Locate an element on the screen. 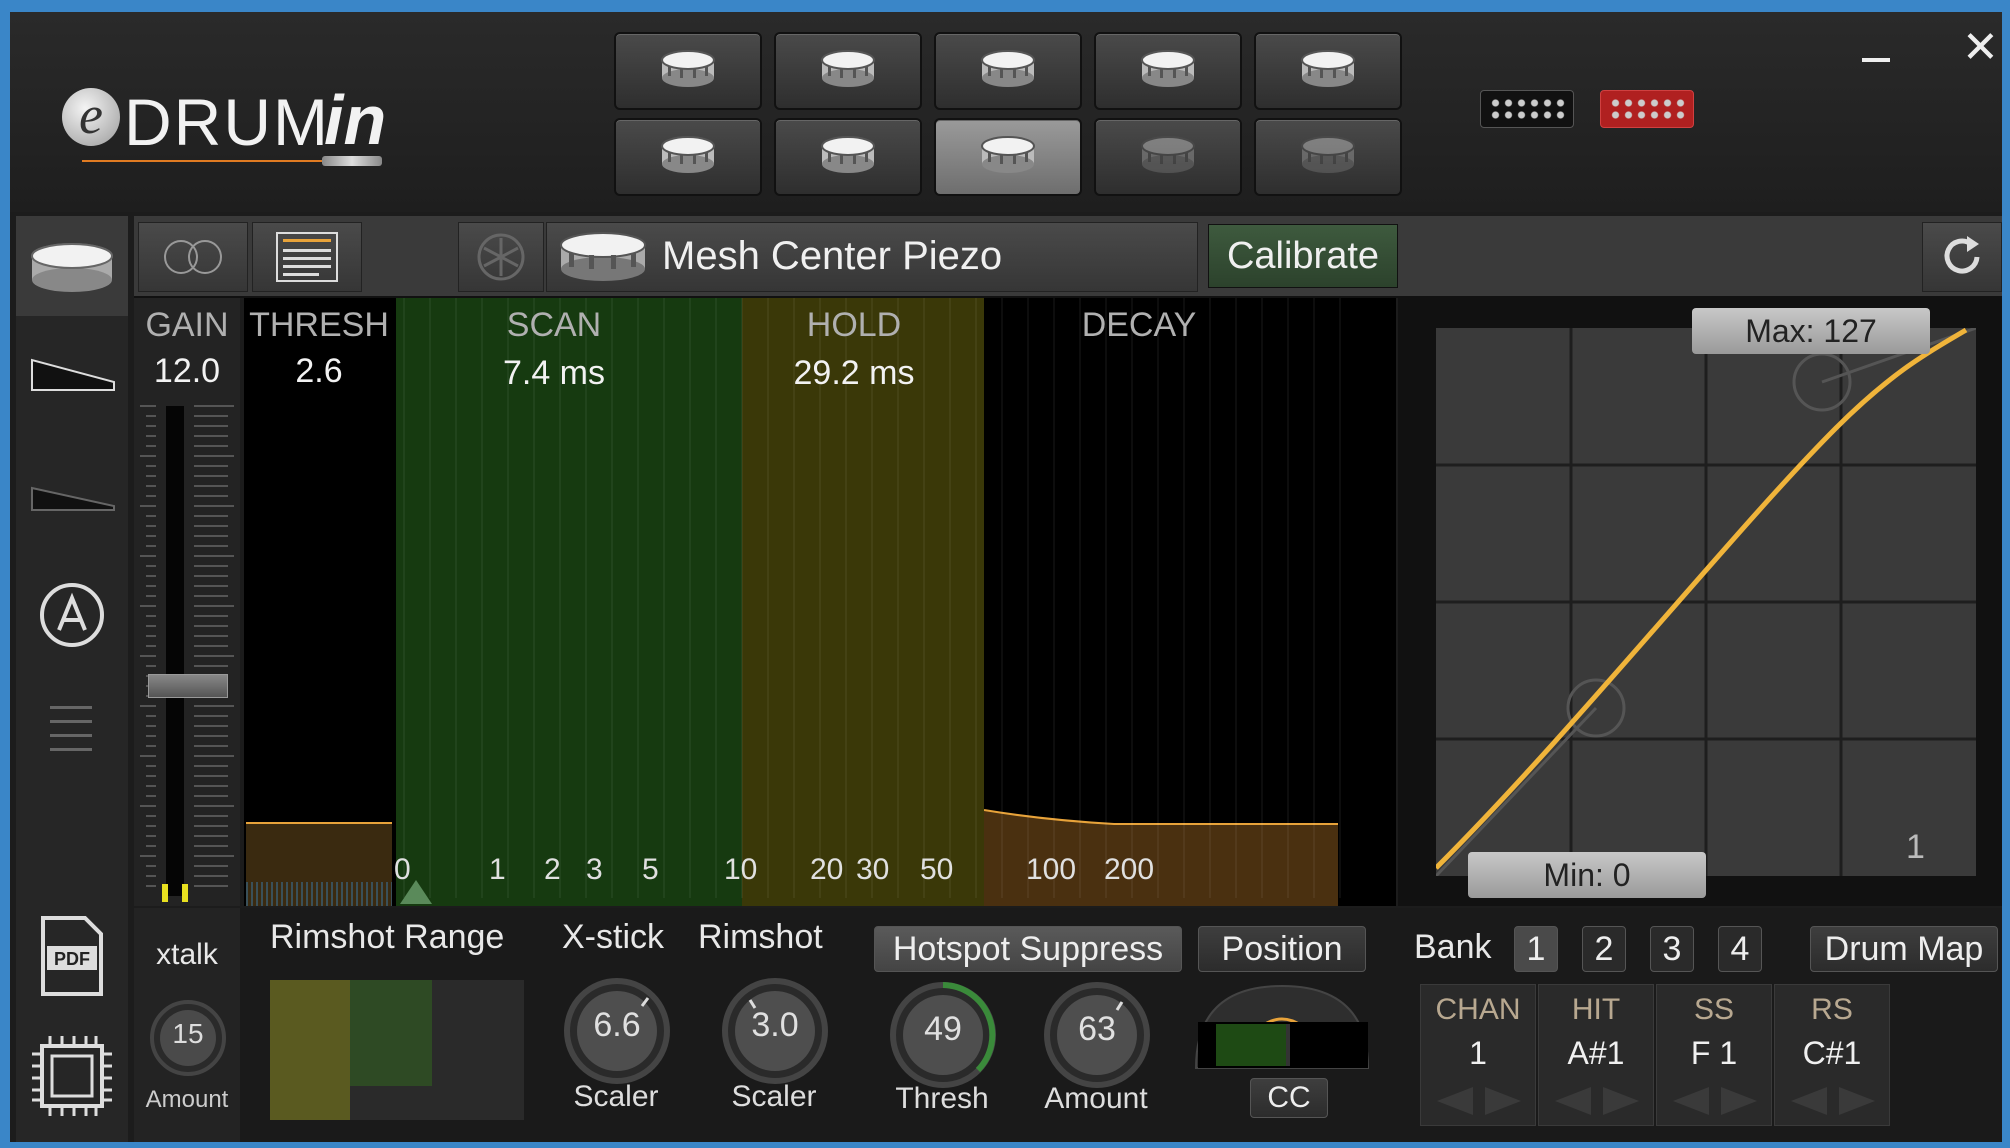 The height and width of the screenshot is (1148, 2010). gain-strip: GAIN 12.0 is located at coordinates (187, 602).